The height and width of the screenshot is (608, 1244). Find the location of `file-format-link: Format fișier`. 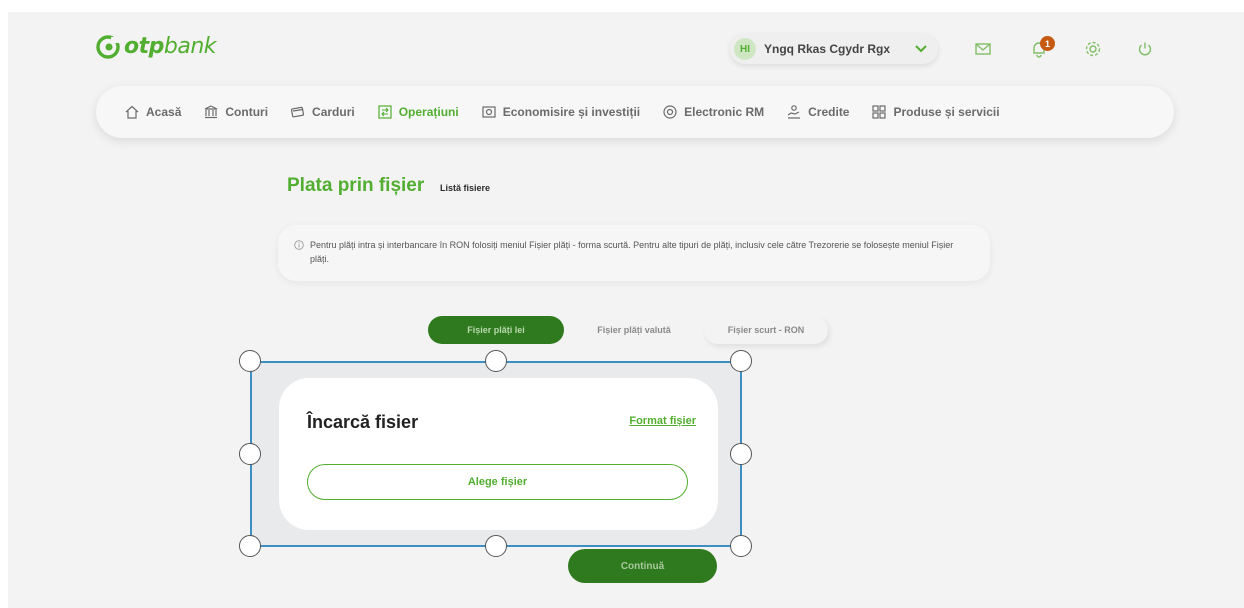

file-format-link: Format fișier is located at coordinates (662, 421).